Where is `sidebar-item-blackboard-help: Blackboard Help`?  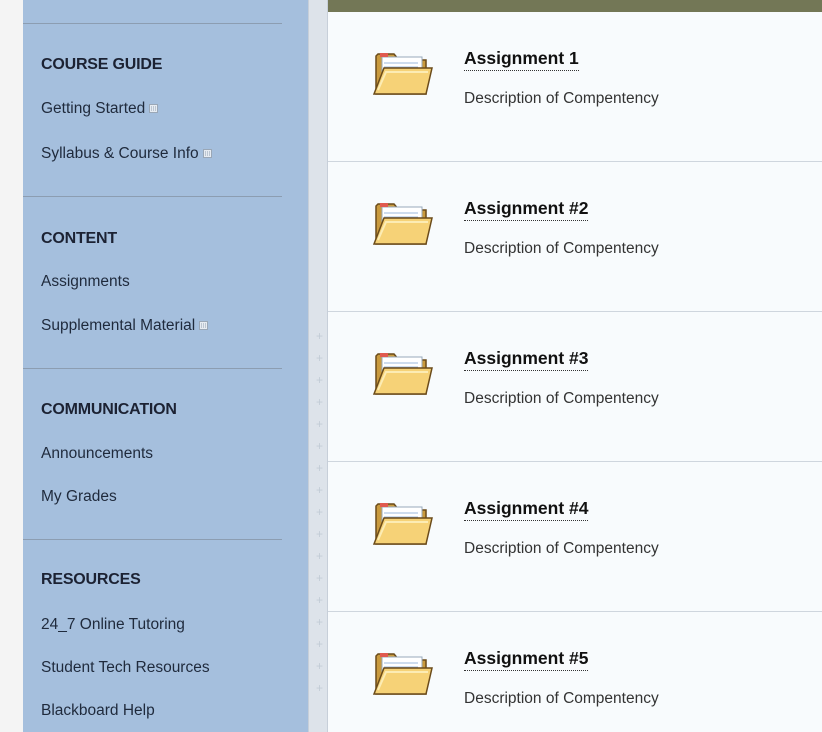 sidebar-item-blackboard-help: Blackboard Help is located at coordinates (98, 711).